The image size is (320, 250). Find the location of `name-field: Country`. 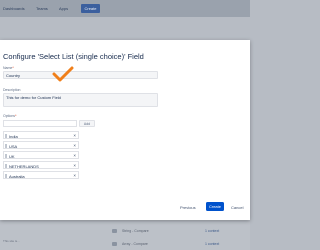

name-field: Country is located at coordinates (80, 75).